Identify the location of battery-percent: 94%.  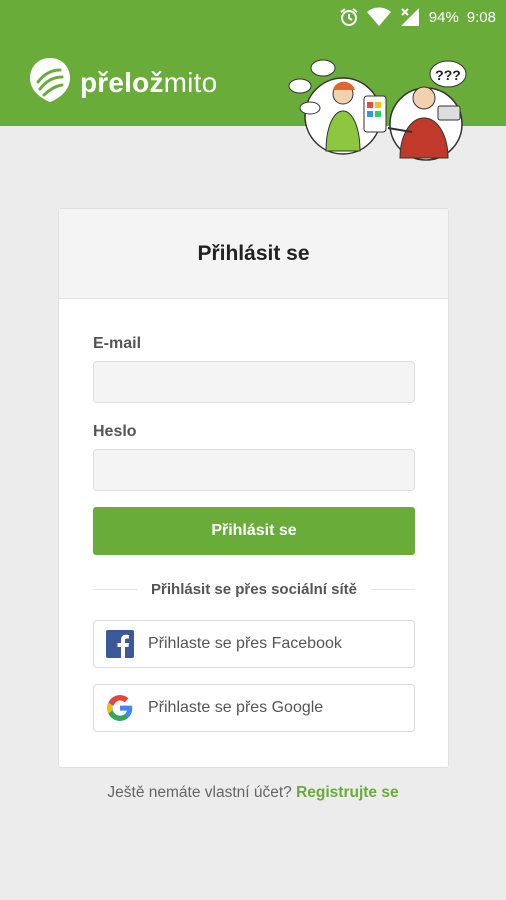
(443, 17).